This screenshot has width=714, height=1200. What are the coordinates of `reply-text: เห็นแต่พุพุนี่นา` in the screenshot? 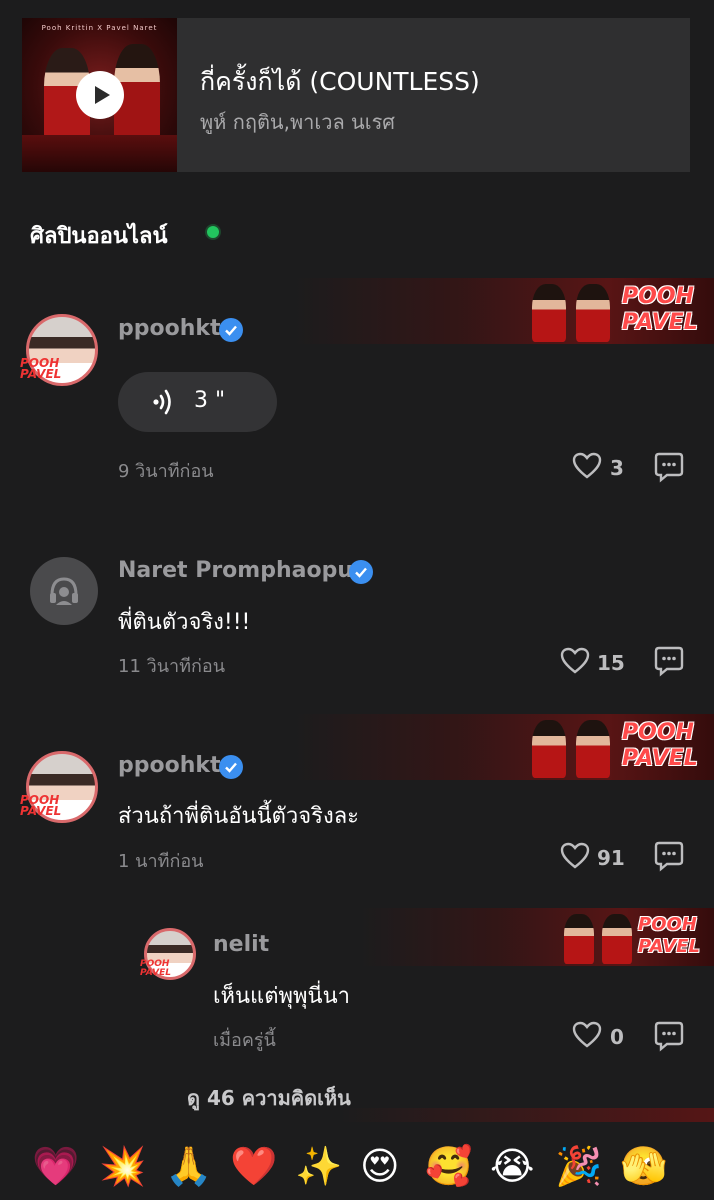 It's located at (281, 996).